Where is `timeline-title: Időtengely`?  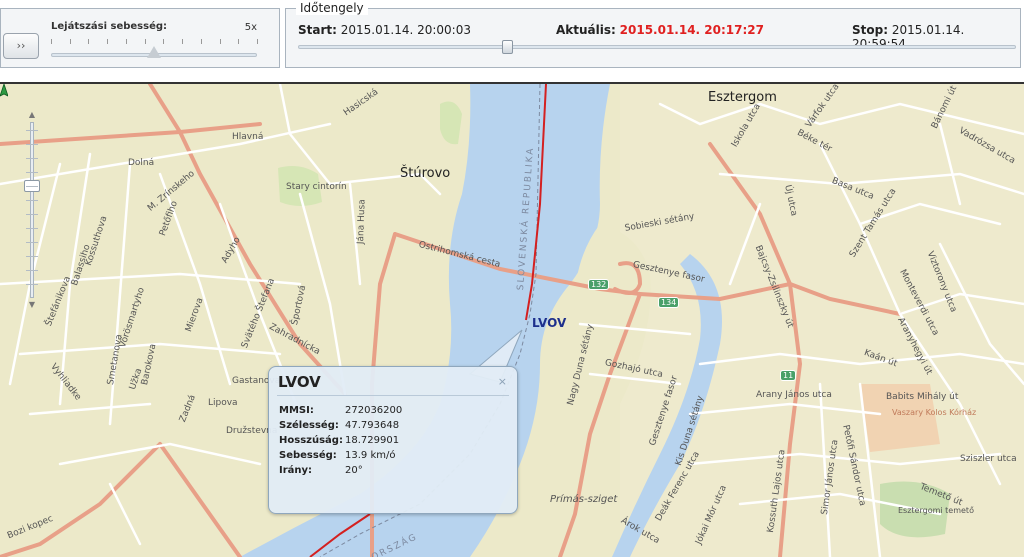 timeline-title: Időtengely is located at coordinates (332, 8).